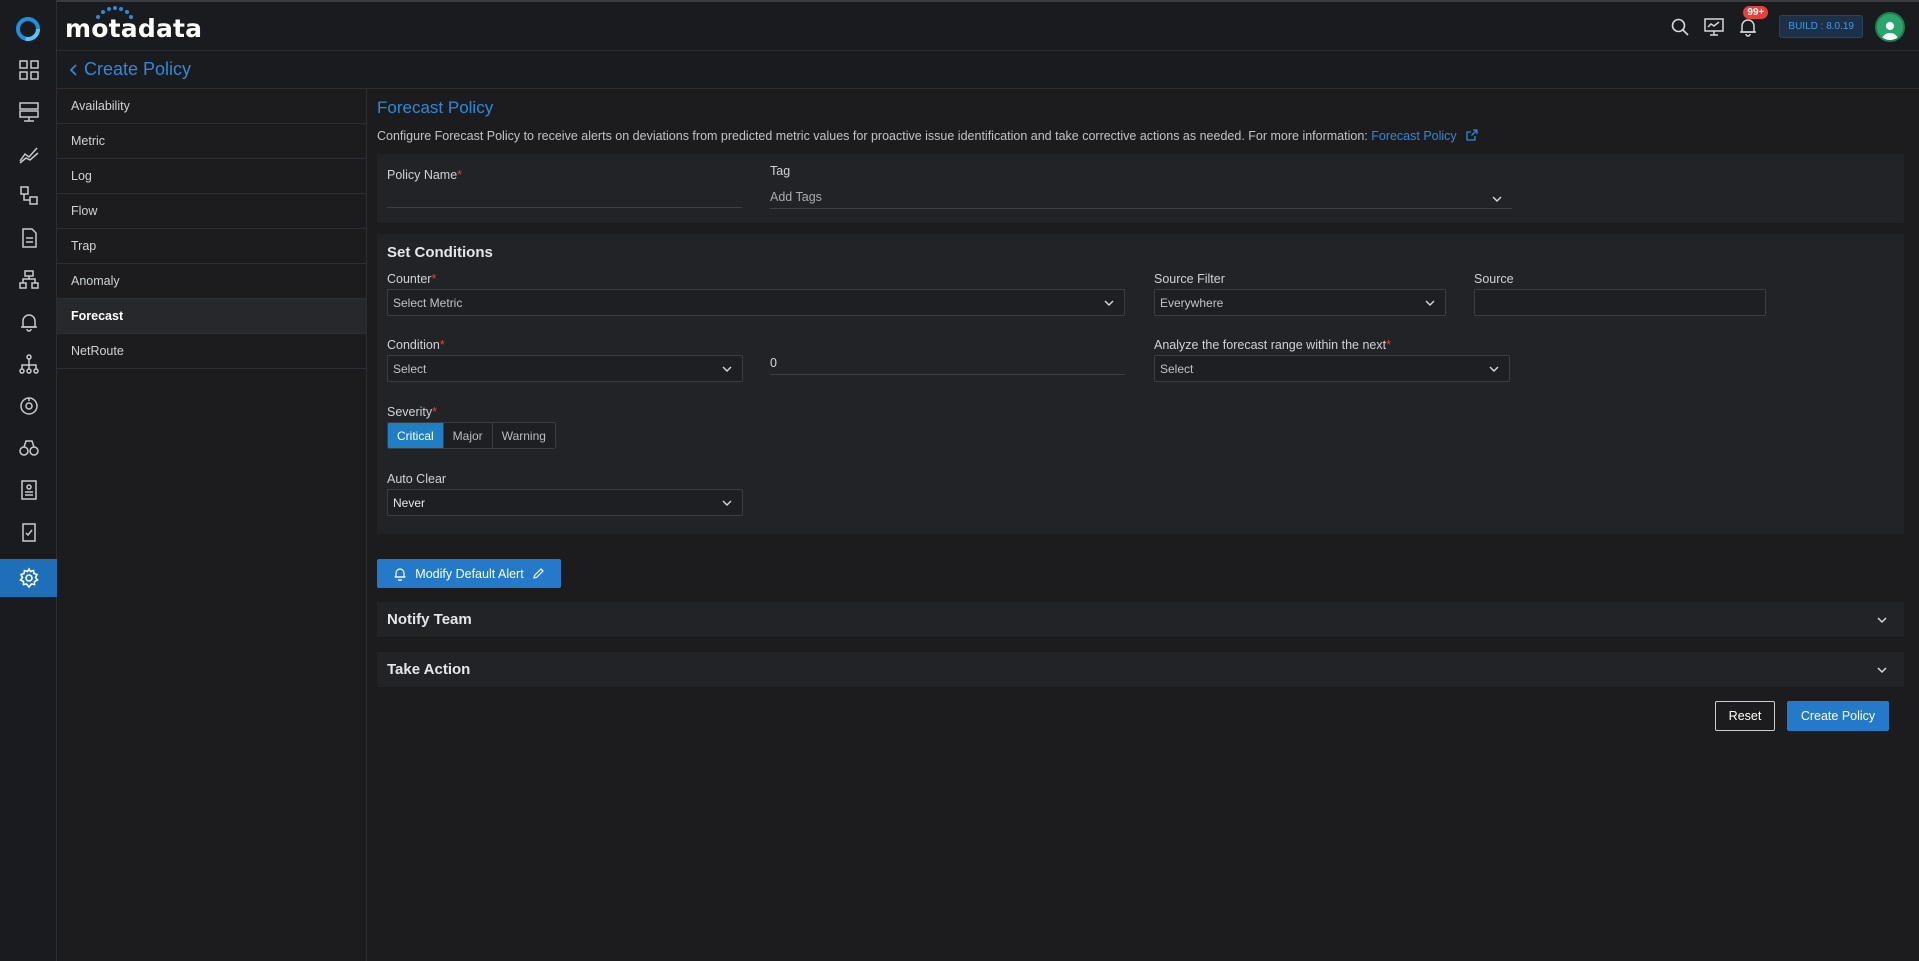 This screenshot has height=961, width=1919. What do you see at coordinates (756, 302) in the screenshot?
I see `counter-select: Select Metric` at bounding box center [756, 302].